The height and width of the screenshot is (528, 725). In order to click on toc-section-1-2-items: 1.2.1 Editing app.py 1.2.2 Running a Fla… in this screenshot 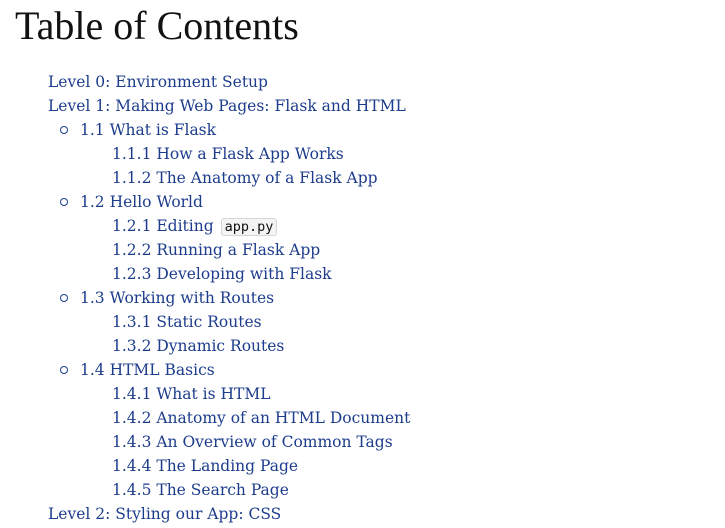, I will do `click(415, 250)`.